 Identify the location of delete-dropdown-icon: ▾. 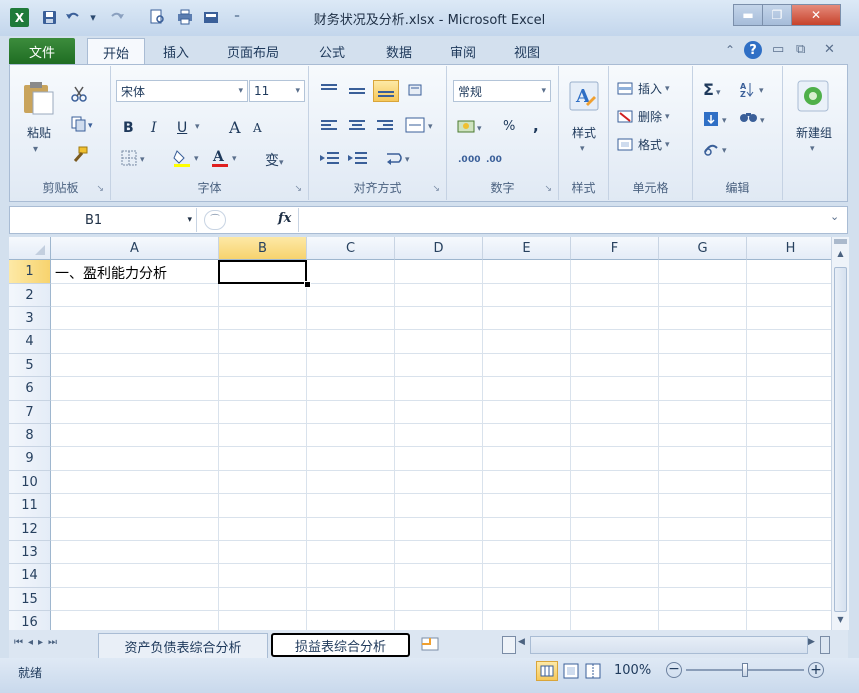
(667, 117).